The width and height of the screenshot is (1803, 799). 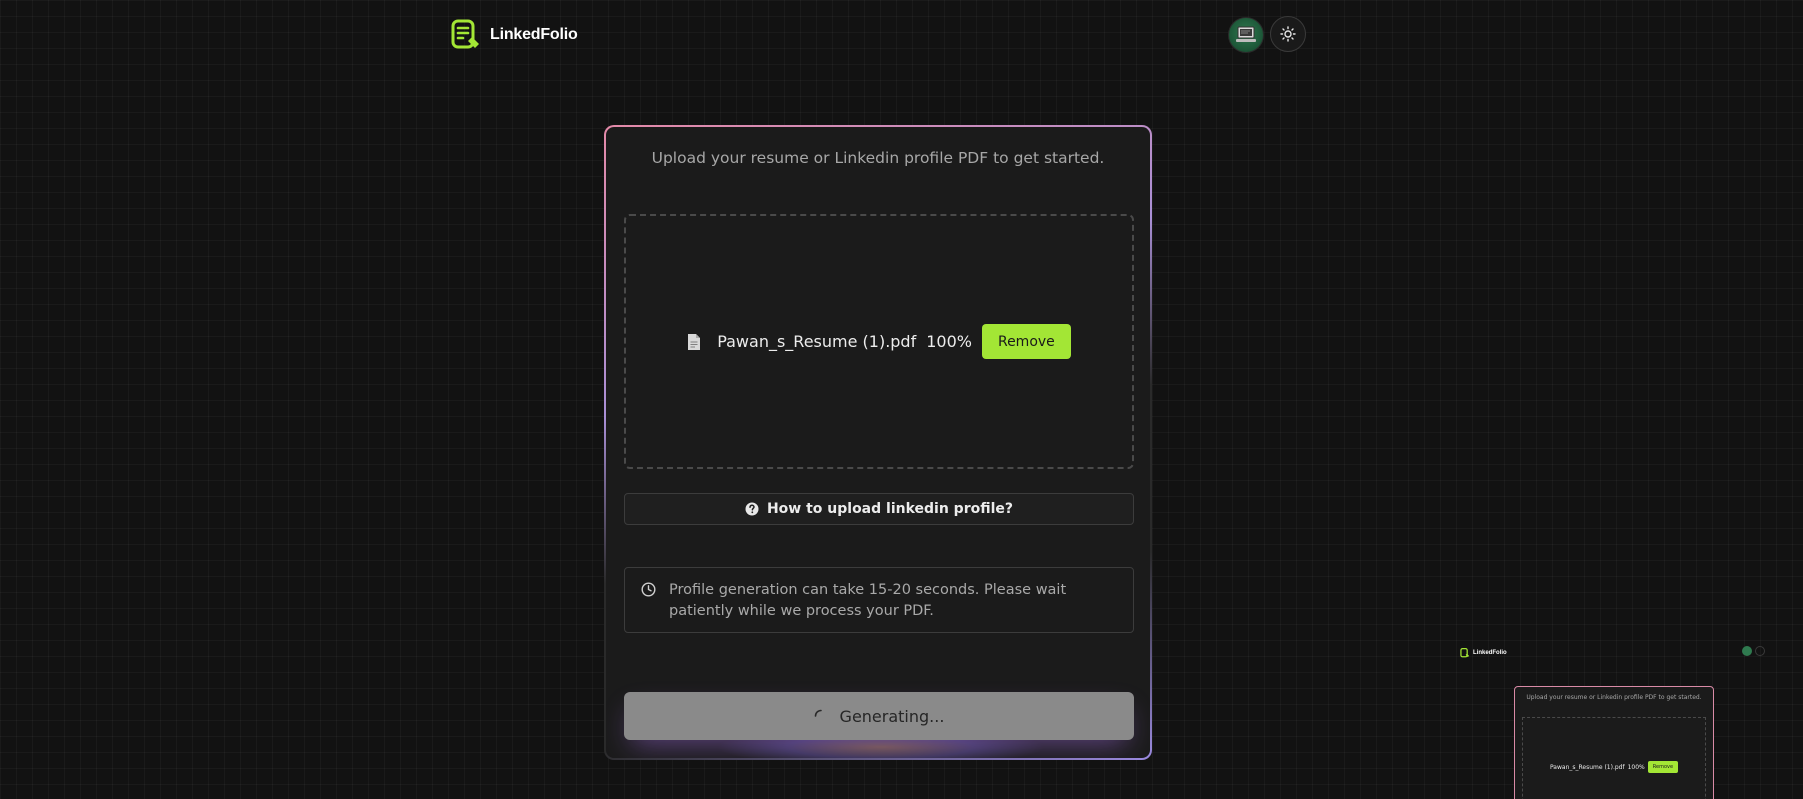 I want to click on preview-avatar, so click(x=1747, y=651).